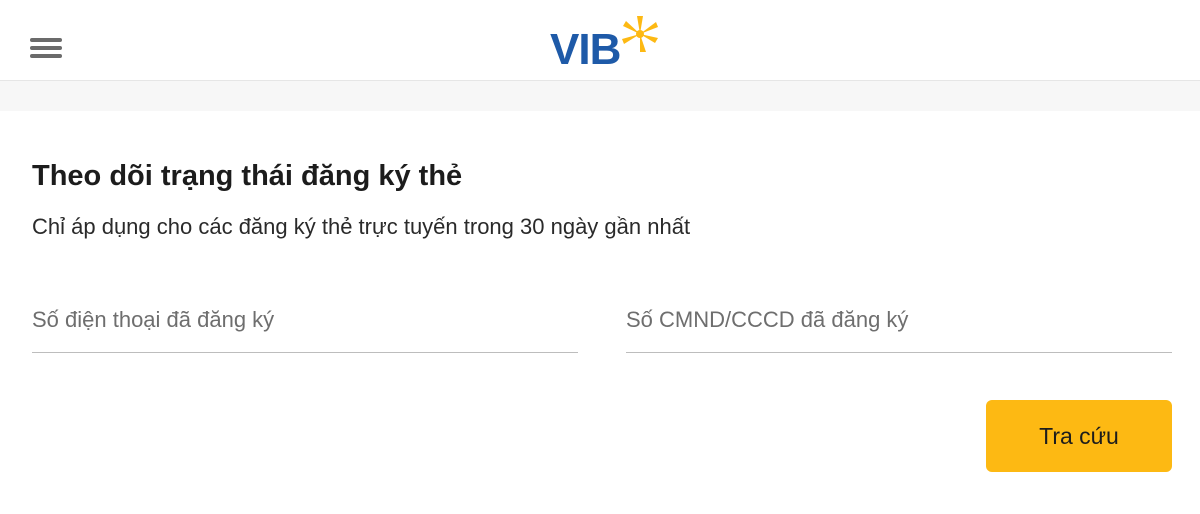  I want to click on logo-star-icon, so click(640, 34).